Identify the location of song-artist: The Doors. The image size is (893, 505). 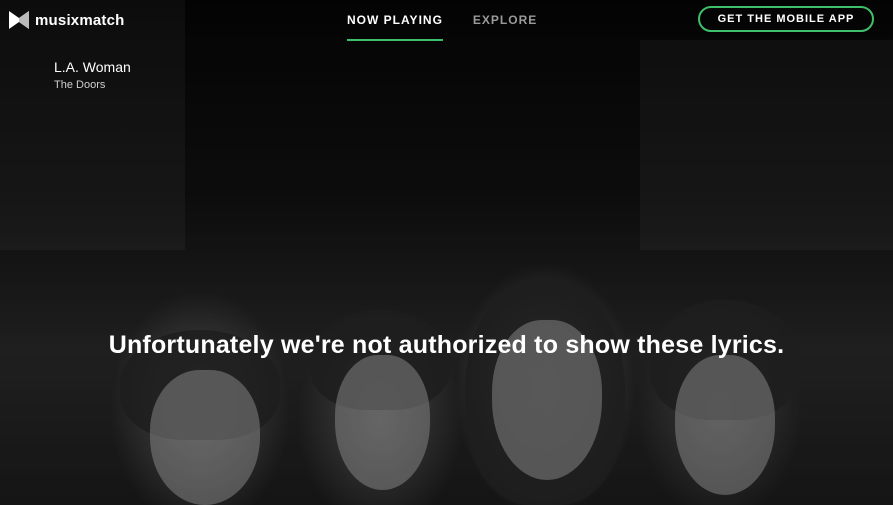
(92, 85).